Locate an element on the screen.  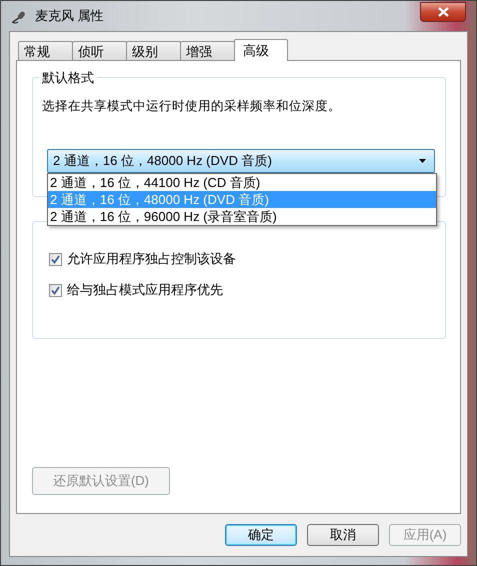
format-dropdown: 2 通道，16 位，48000 Hz (DVD 音质) is located at coordinates (241, 161).